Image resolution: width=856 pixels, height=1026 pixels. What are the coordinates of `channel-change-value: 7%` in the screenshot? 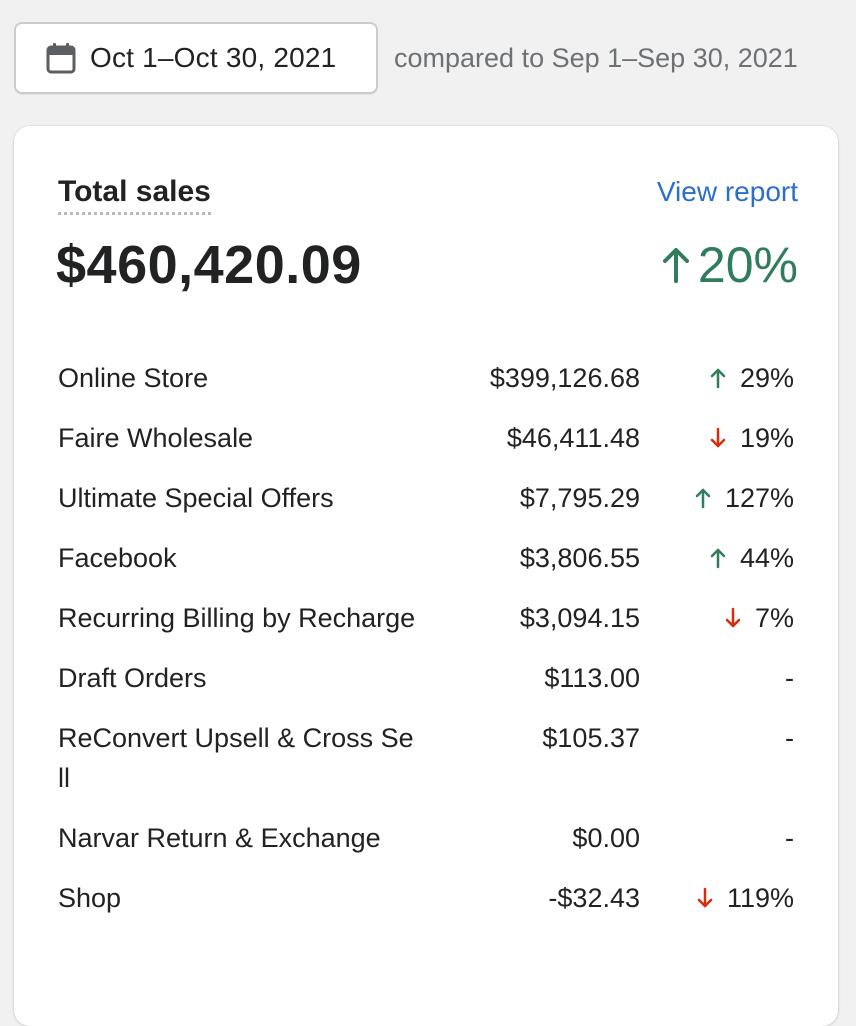 It's located at (774, 618).